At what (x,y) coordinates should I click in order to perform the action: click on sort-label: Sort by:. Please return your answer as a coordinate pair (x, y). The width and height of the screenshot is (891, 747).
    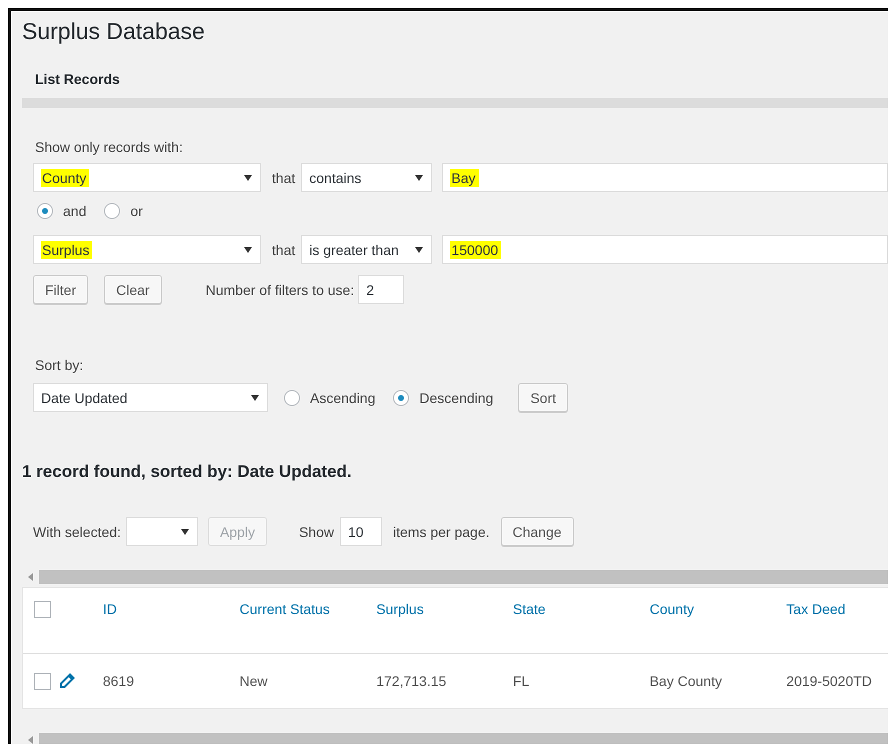
    Looking at the image, I should click on (59, 365).